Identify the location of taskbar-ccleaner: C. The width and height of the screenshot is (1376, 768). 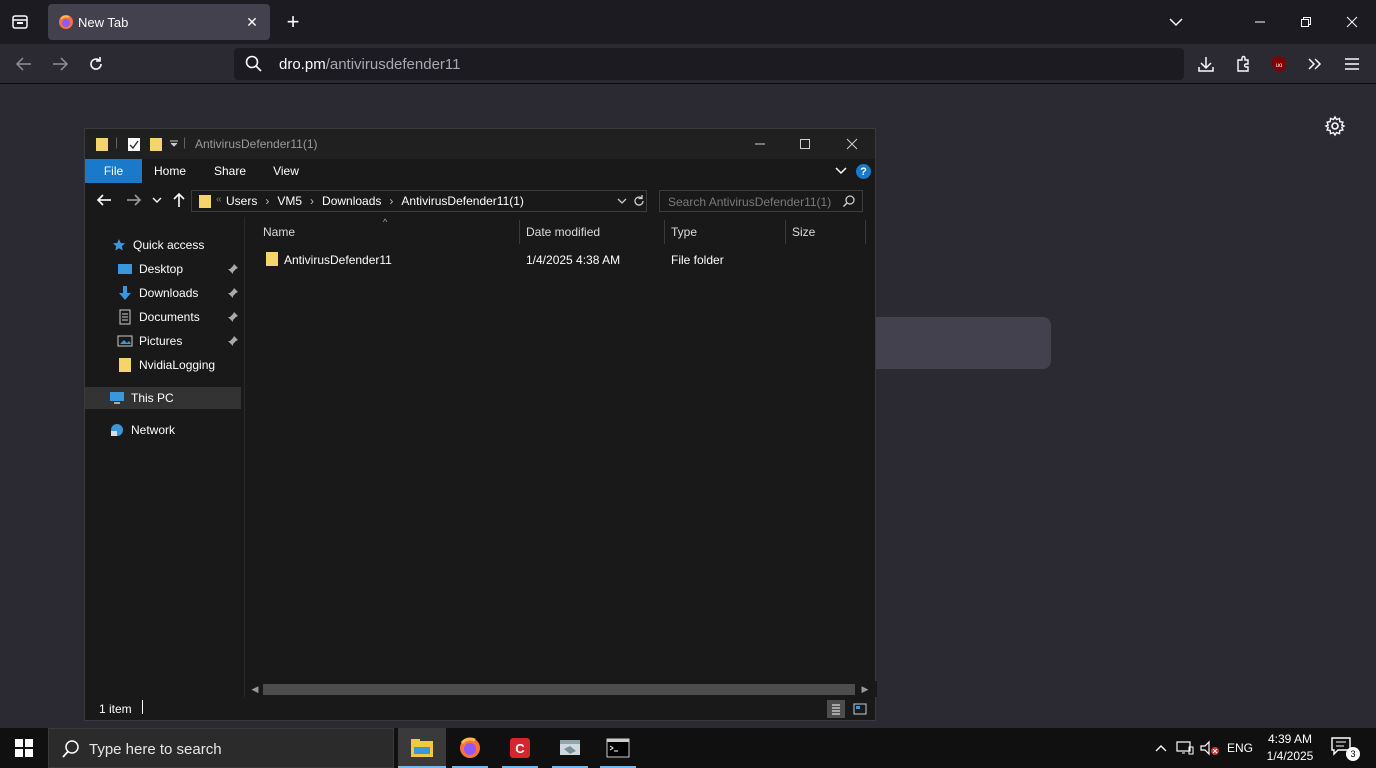
(520, 748).